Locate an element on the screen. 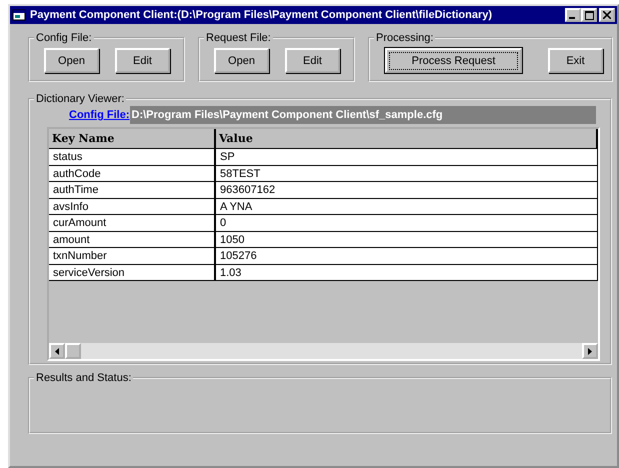 This screenshot has height=468, width=619. table-cell: authTime is located at coordinates (132, 190).